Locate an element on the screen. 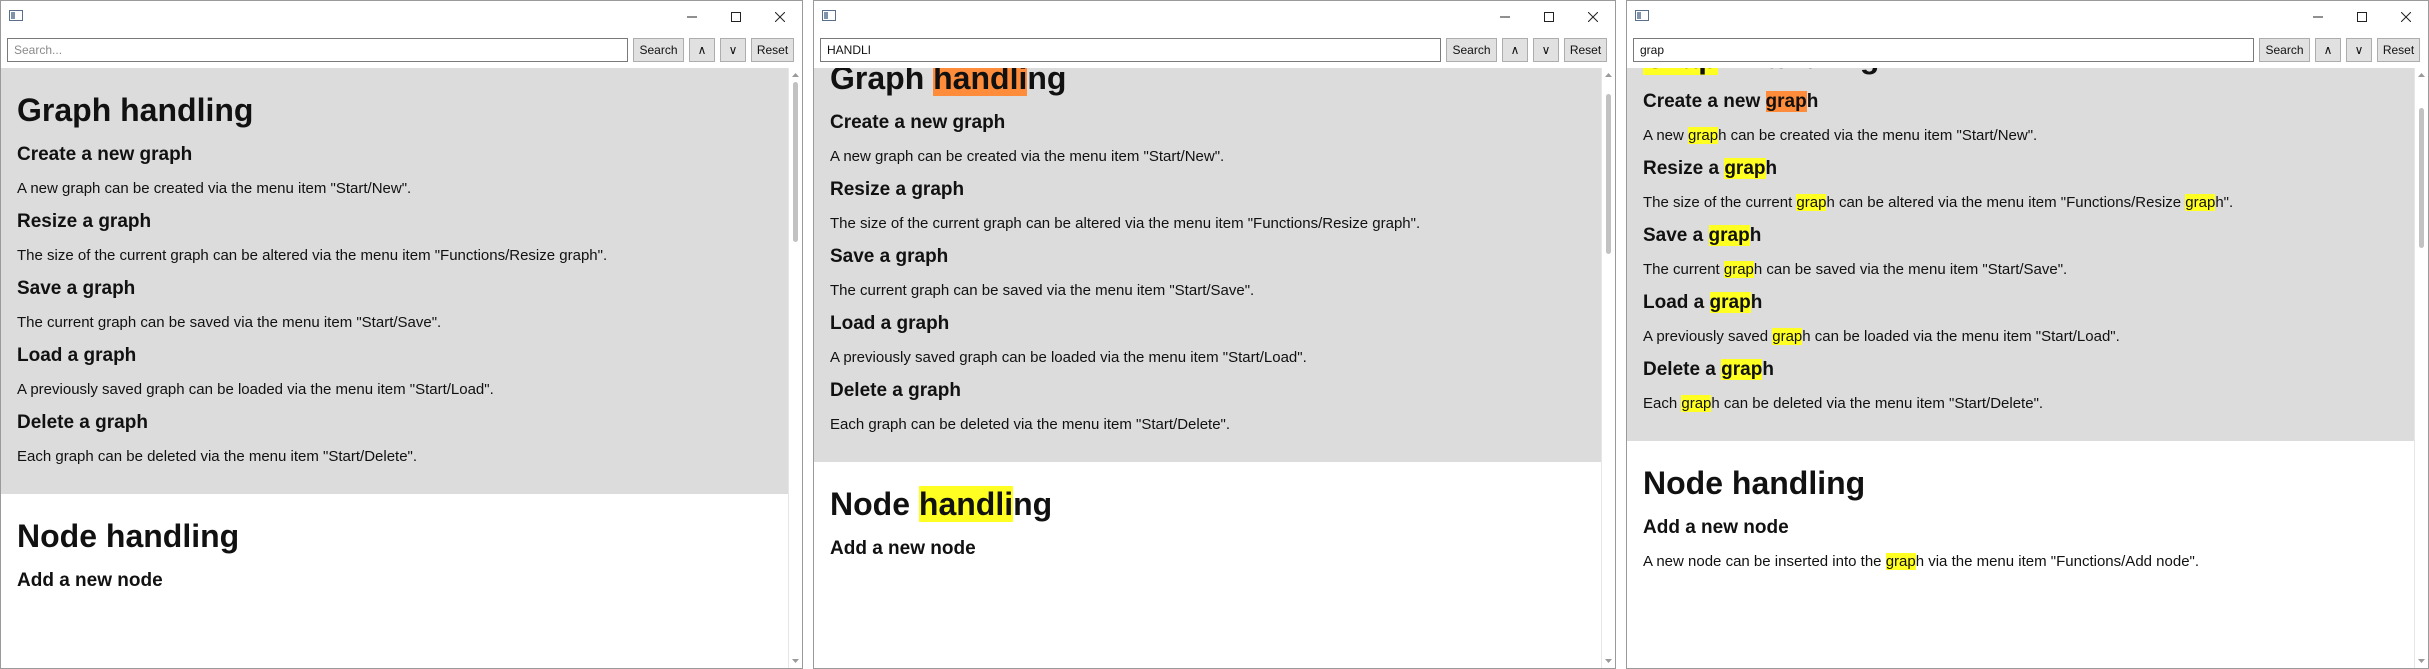 The image size is (2429, 669). search-toolbar: Search ∧ ∨ Reset is located at coordinates (401, 50).